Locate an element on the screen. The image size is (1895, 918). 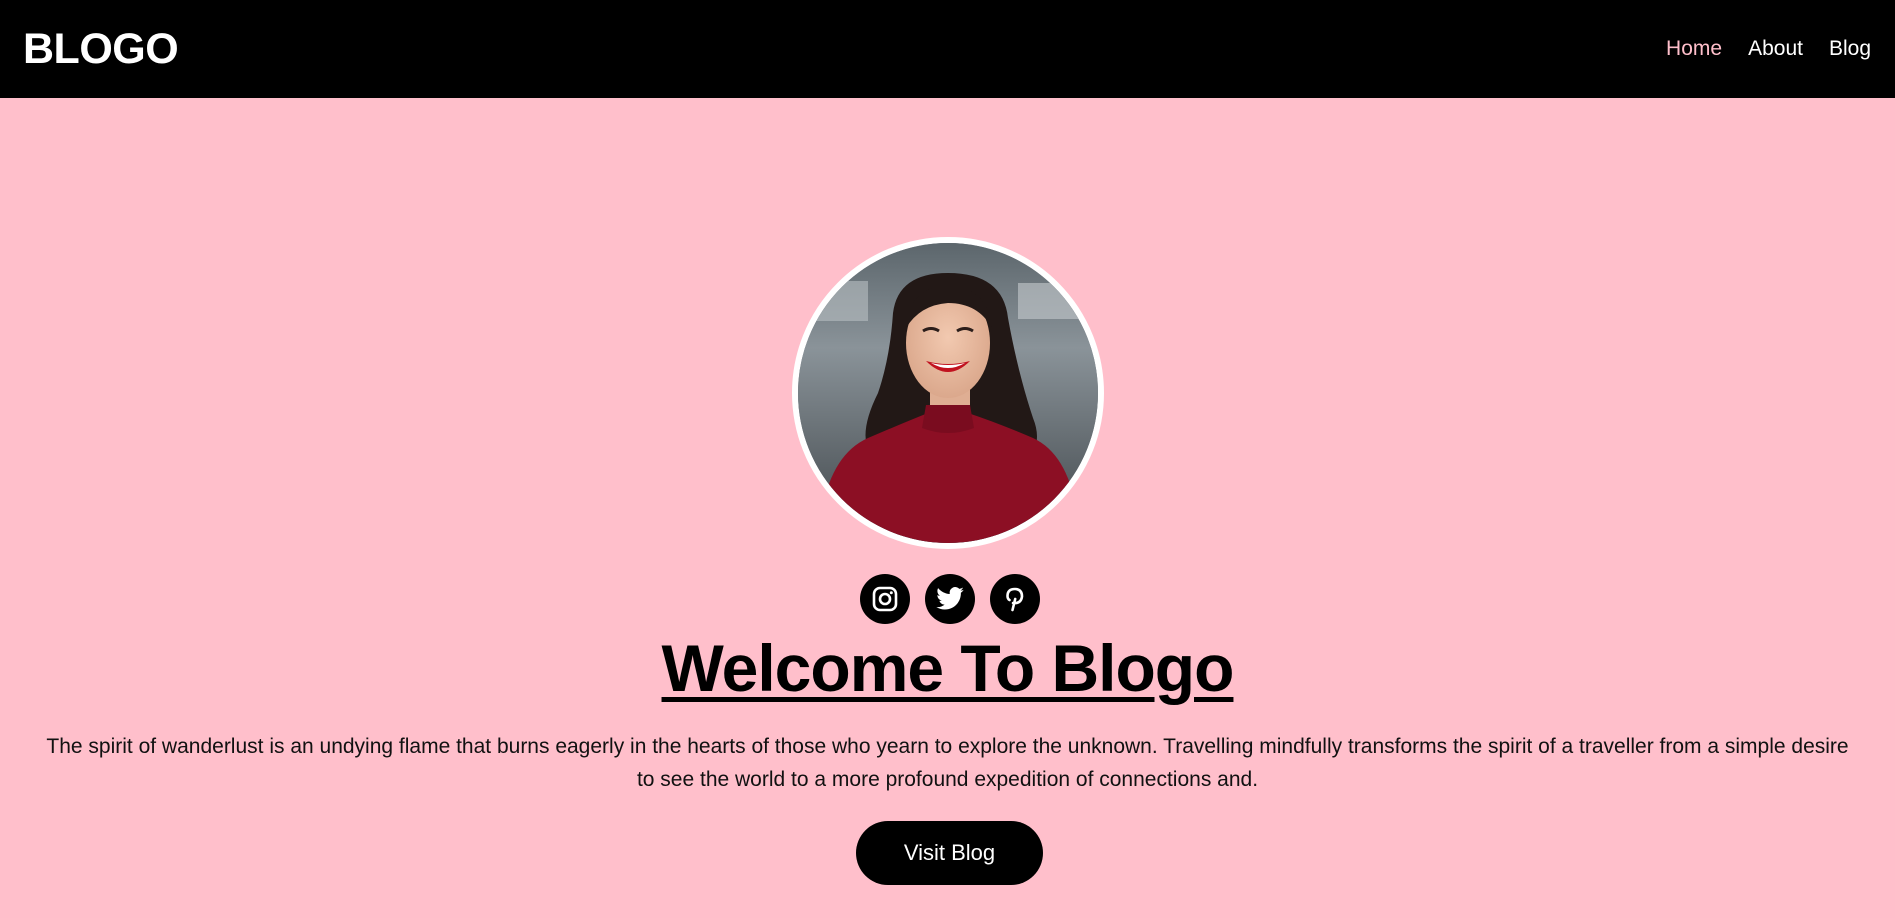
instagram-link is located at coordinates (885, 599).